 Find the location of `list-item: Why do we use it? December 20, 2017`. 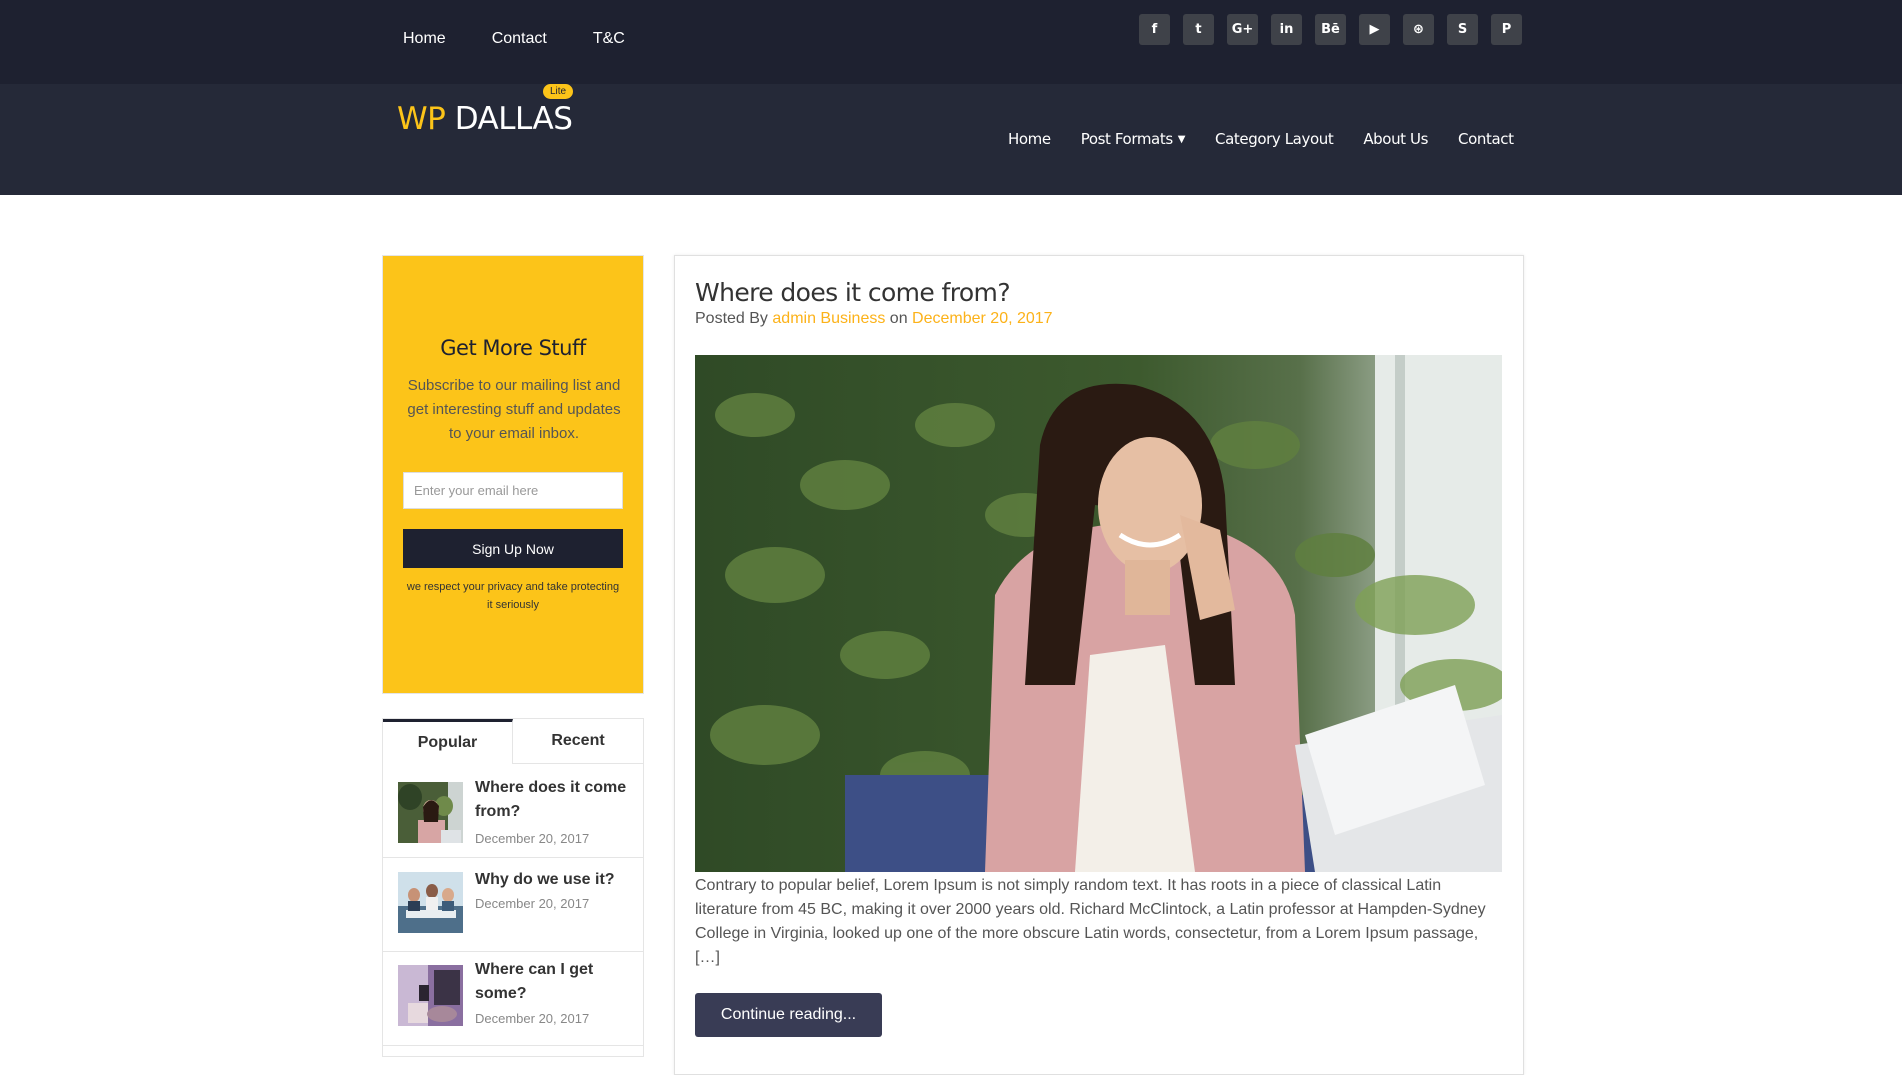

list-item: Why do we use it? December 20, 2017 is located at coordinates (513, 905).